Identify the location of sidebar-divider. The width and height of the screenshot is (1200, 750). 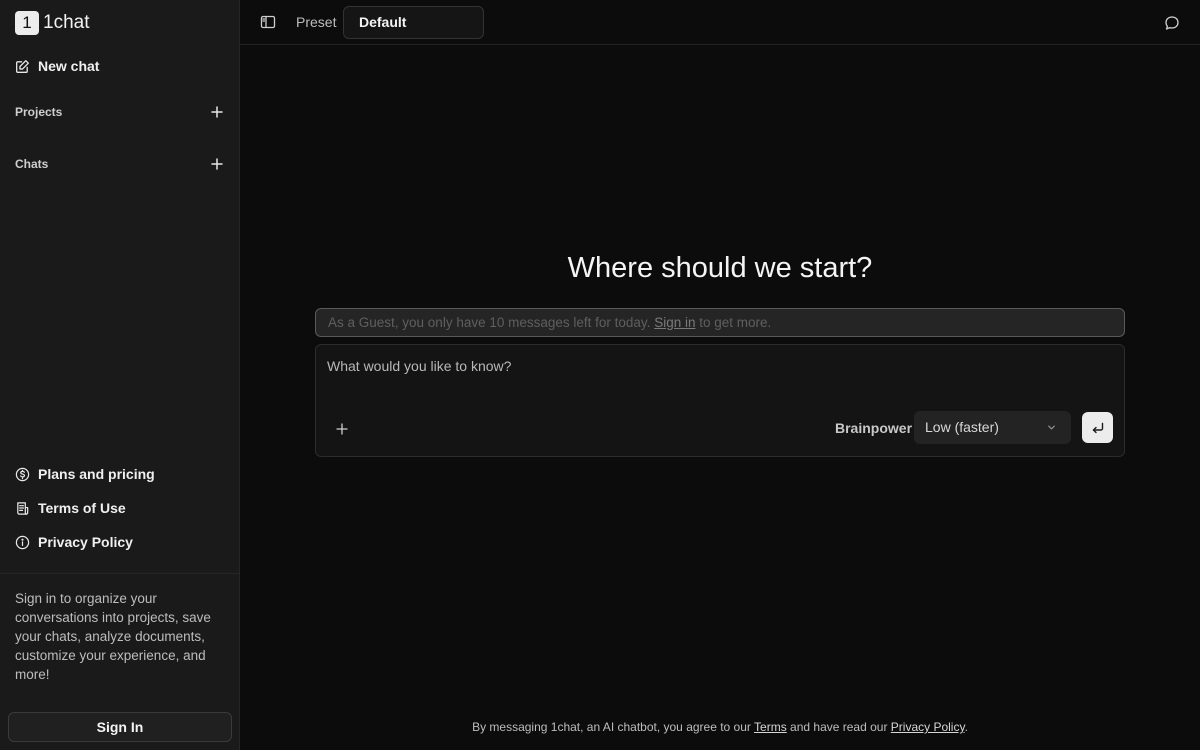
(119, 573).